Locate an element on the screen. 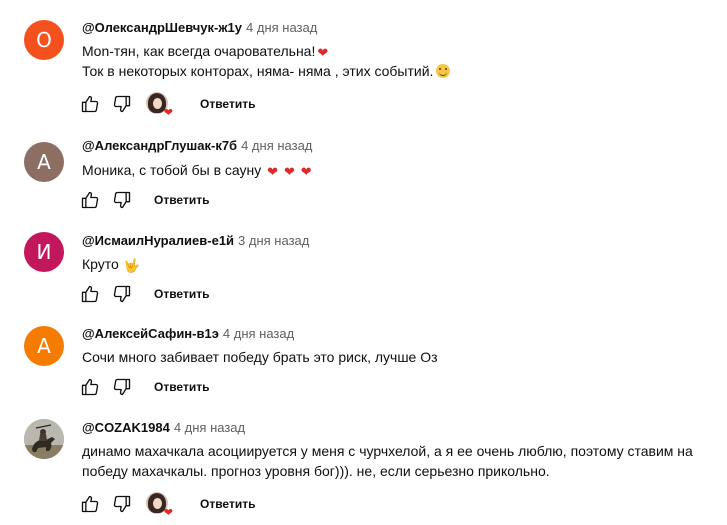 The height and width of the screenshot is (525, 727). avatar: О is located at coordinates (44, 40).